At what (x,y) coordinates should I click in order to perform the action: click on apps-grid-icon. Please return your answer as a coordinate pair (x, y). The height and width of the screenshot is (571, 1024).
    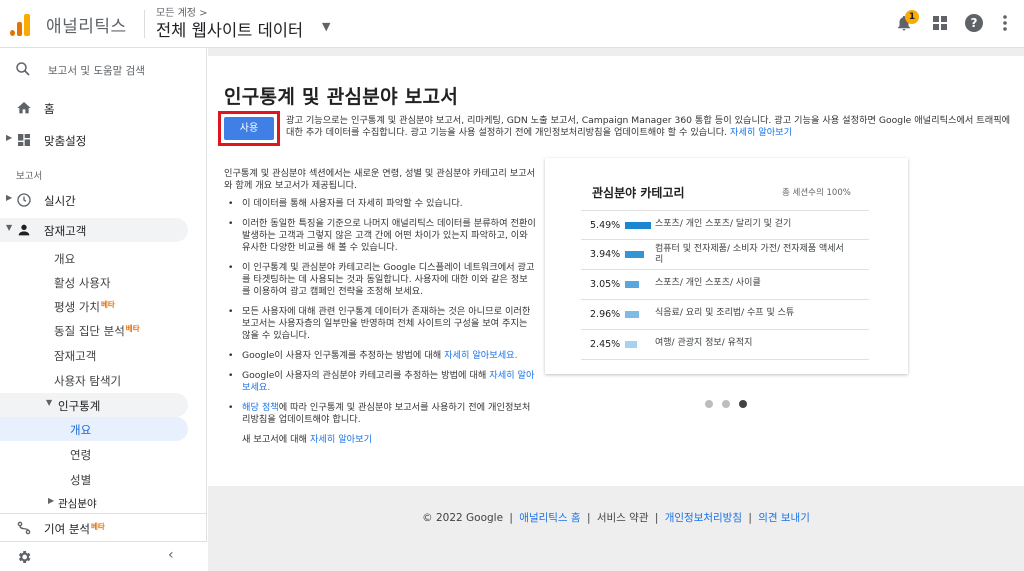
    Looking at the image, I should click on (940, 23).